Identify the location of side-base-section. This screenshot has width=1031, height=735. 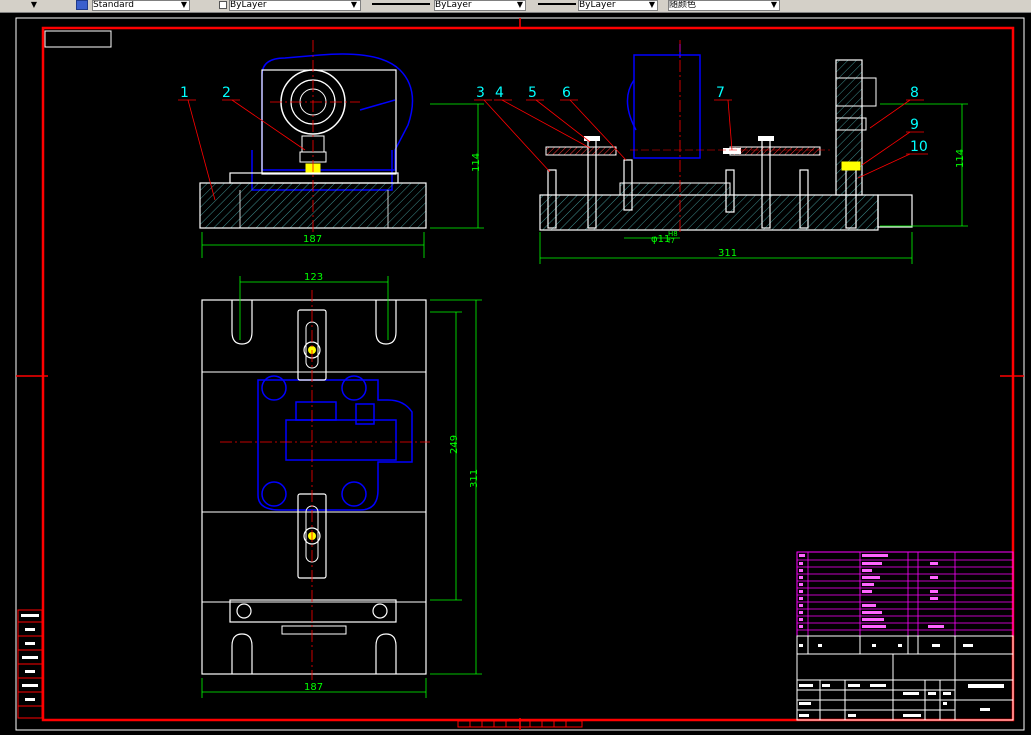
(709, 212).